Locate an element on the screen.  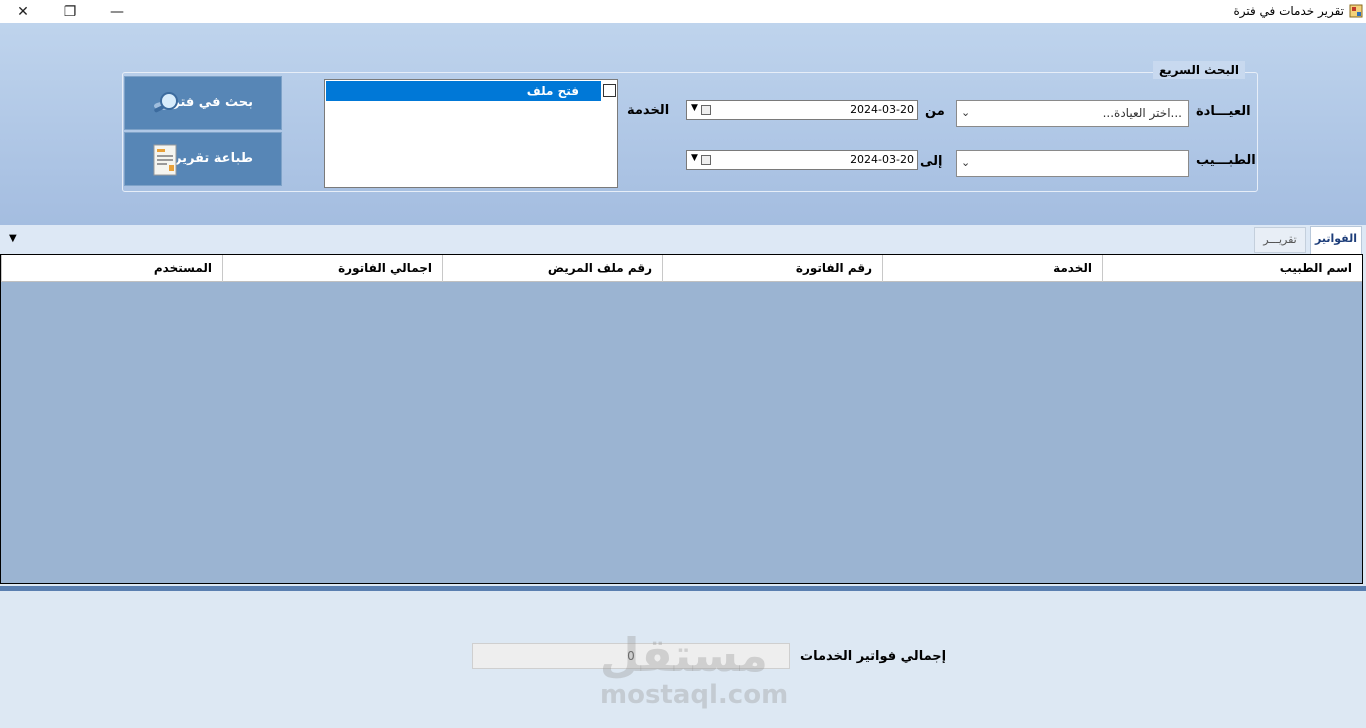
column-header-service: الخدمة is located at coordinates (992, 268).